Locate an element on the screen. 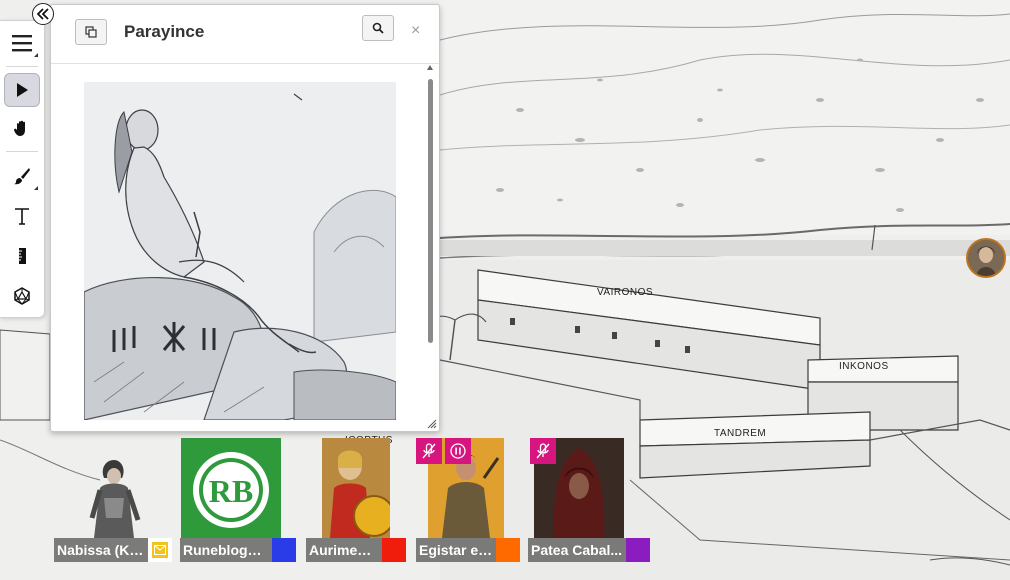 This screenshot has height=580, width=1010. toolbar is located at coordinates (22, 169).